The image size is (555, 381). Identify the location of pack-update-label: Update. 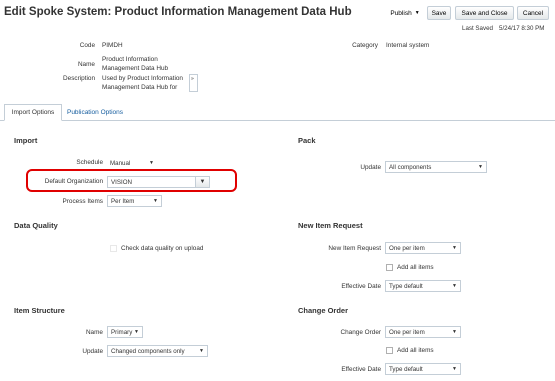
(370, 167).